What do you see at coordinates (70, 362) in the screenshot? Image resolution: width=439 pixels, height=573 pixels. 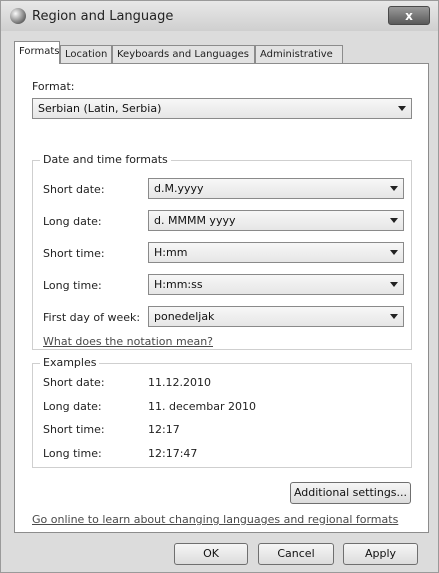 I see `examples-title: Examples` at bounding box center [70, 362].